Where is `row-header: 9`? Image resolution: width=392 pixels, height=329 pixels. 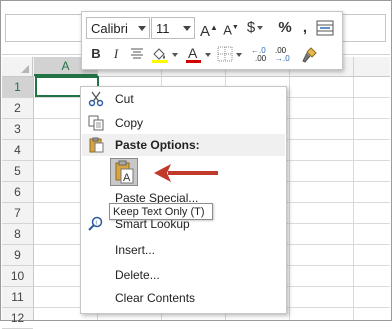 row-header: 9 is located at coordinates (17, 255).